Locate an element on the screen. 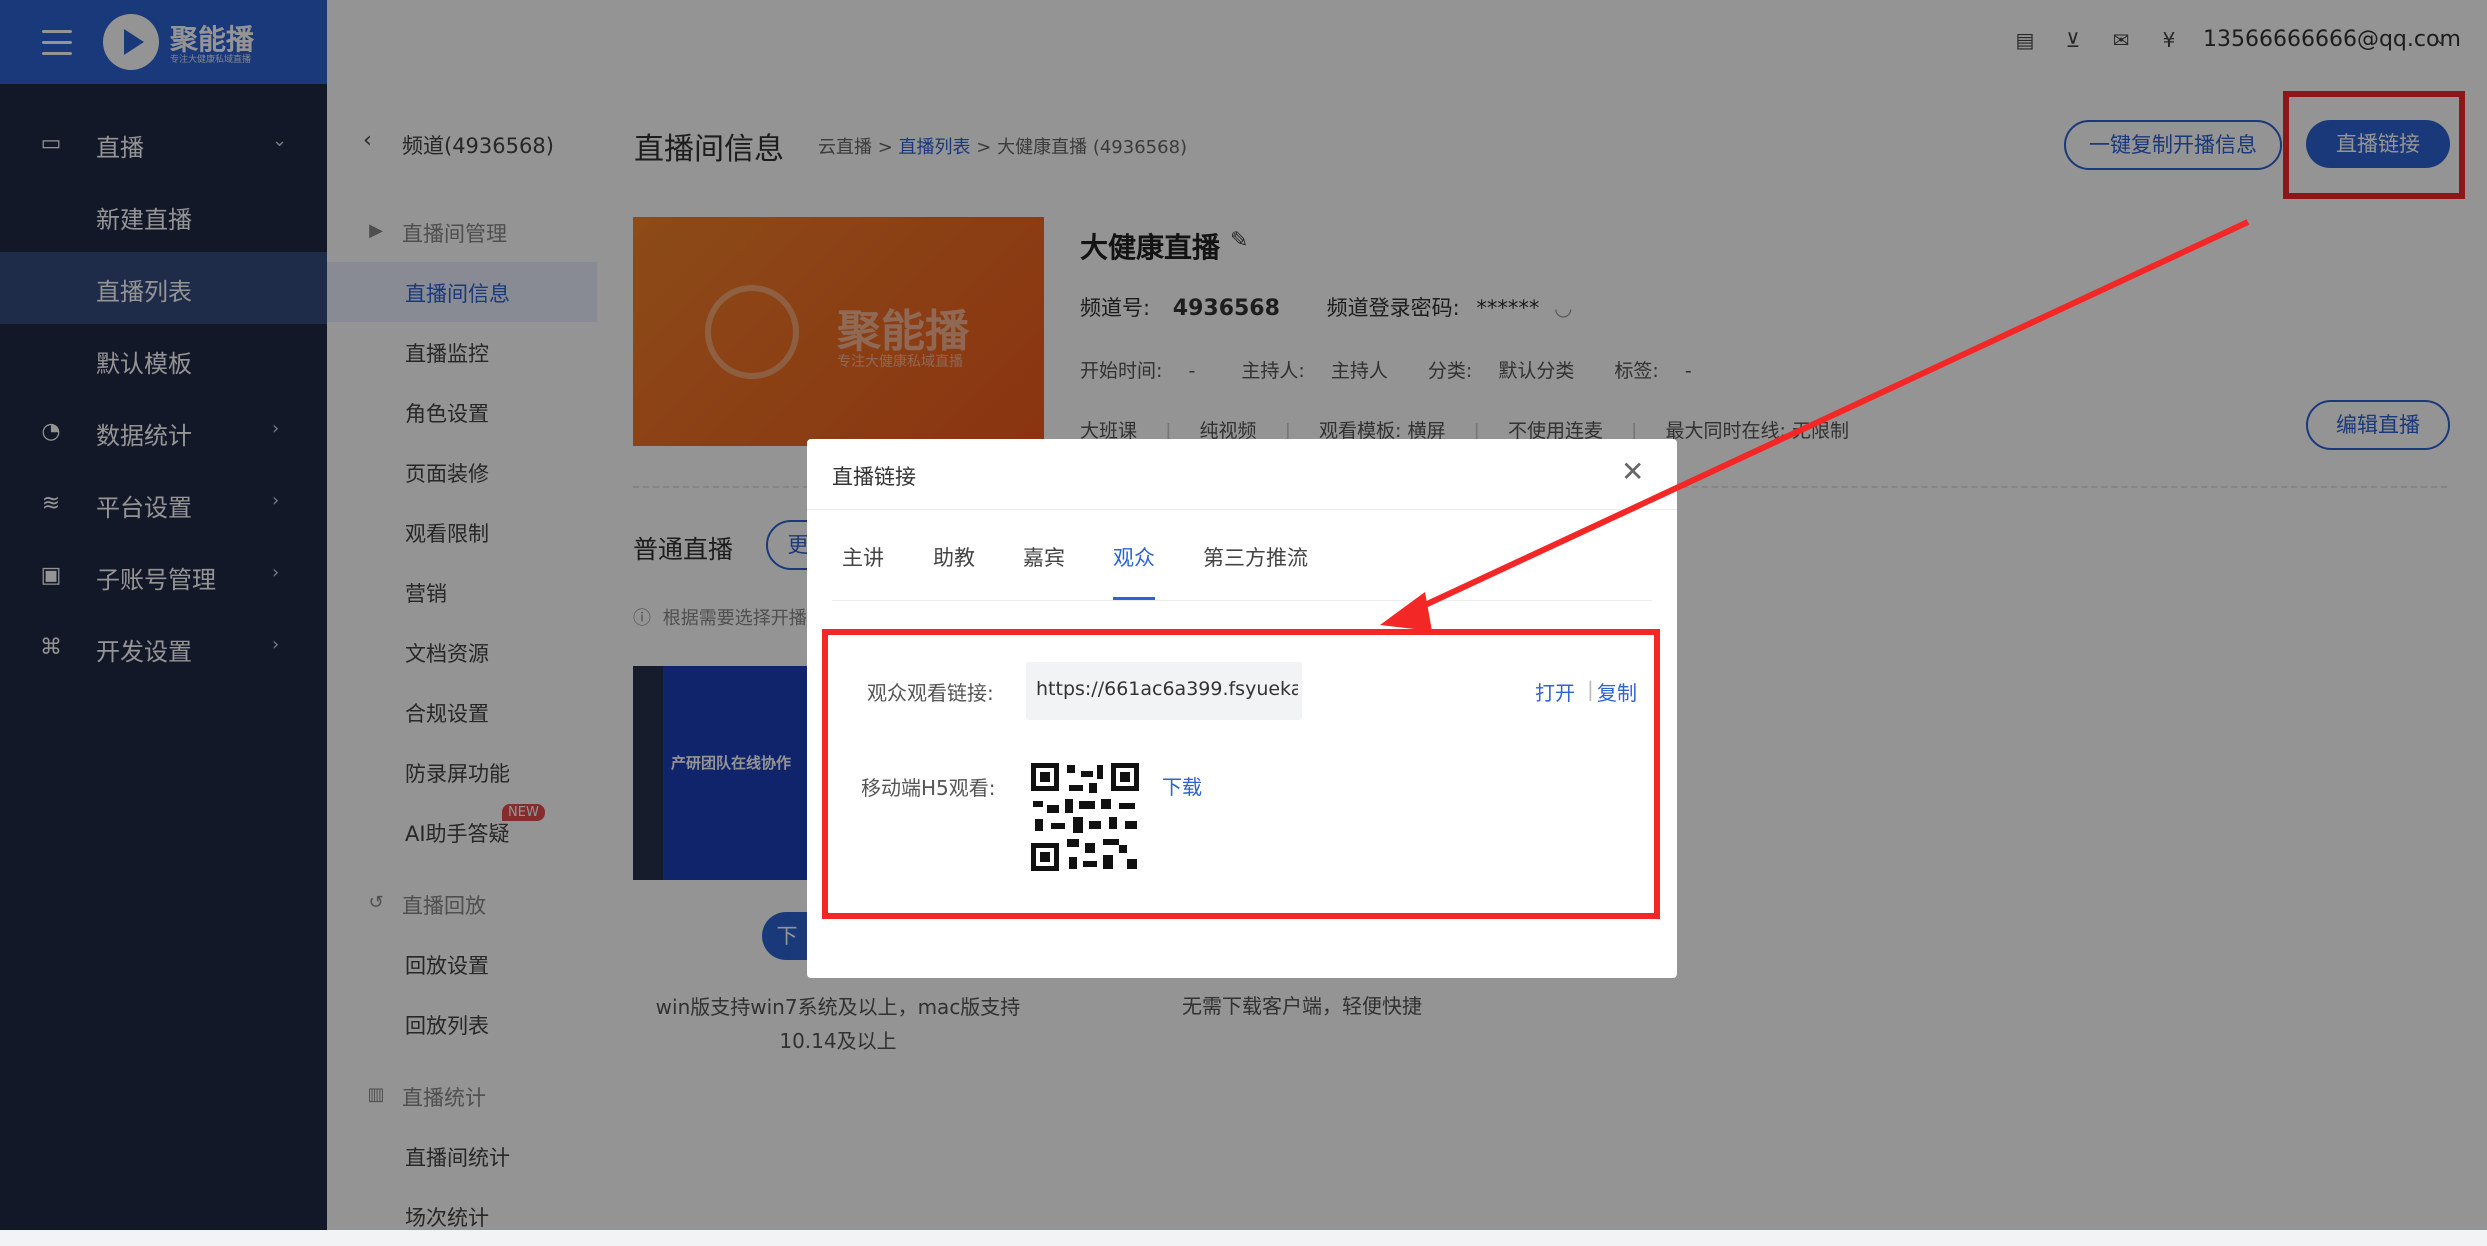 This screenshot has width=2487, height=1246. annotation-arrow is located at coordinates (1815, 425).